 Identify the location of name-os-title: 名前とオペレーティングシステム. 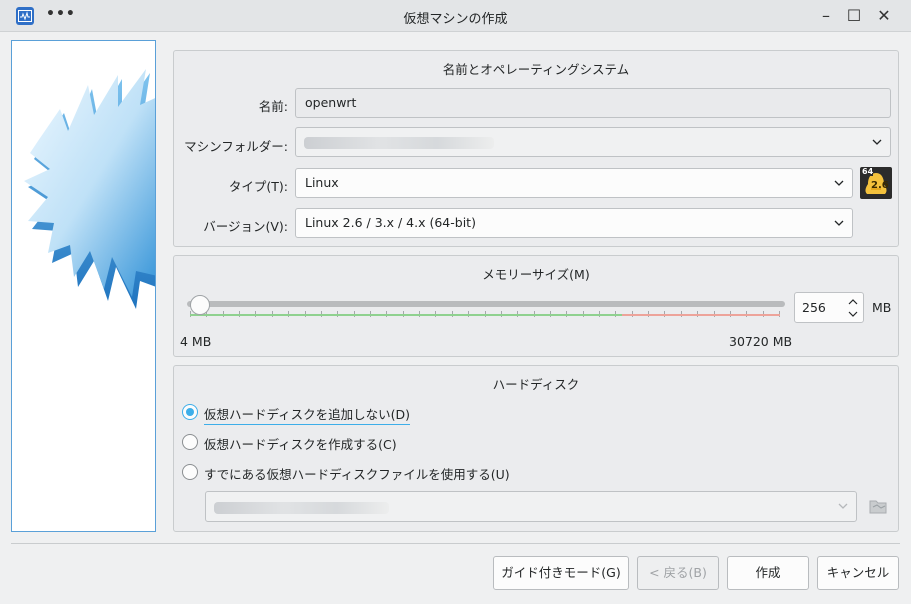
(536, 69).